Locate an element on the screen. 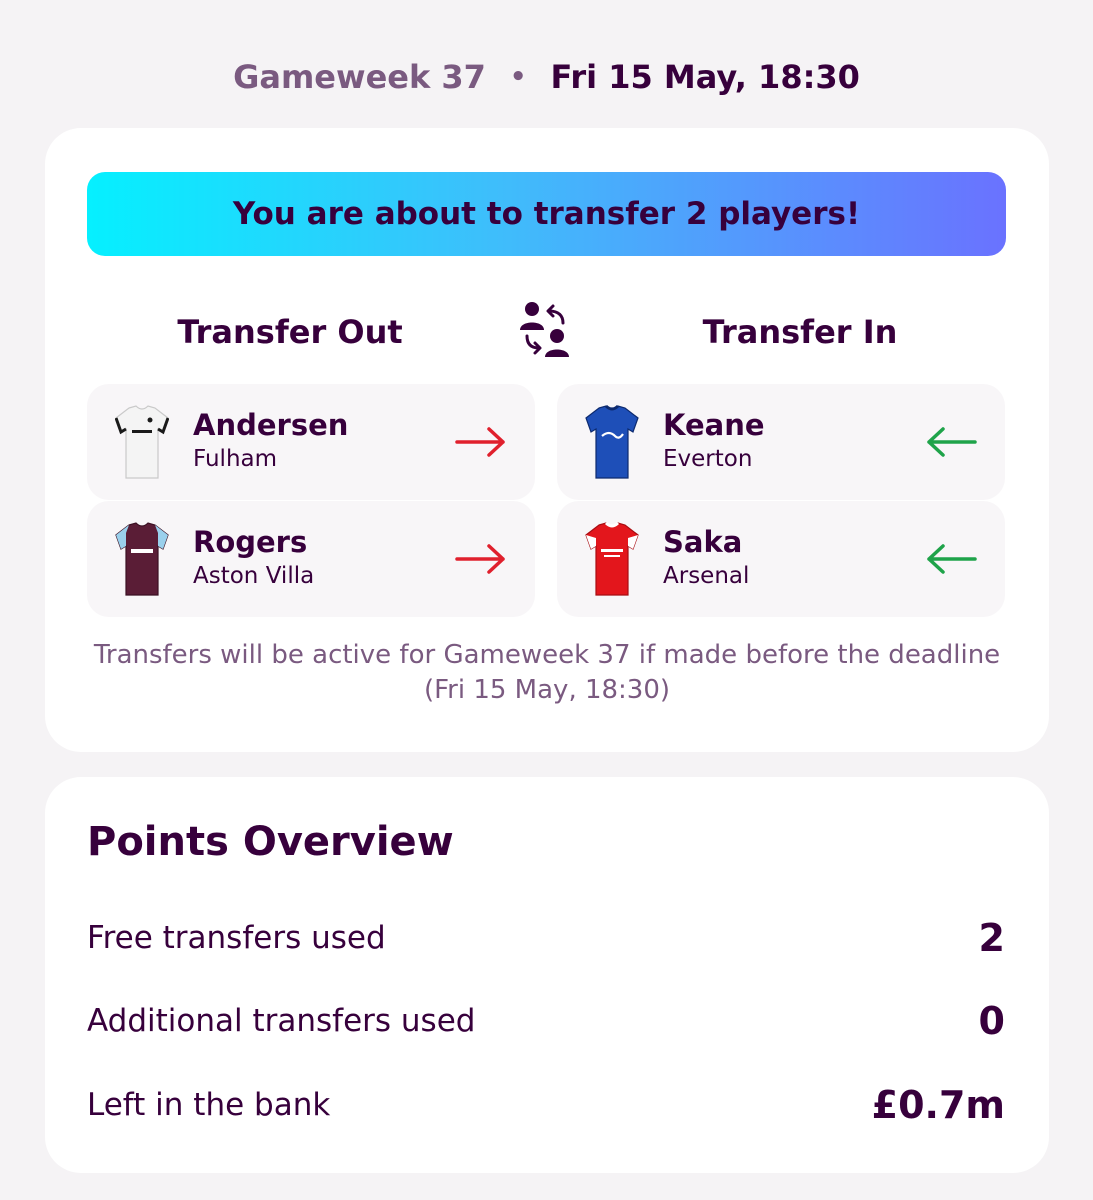 This screenshot has width=1093, height=1200. transfer-out-player-card: Rogers Aston Villa is located at coordinates (311, 559).